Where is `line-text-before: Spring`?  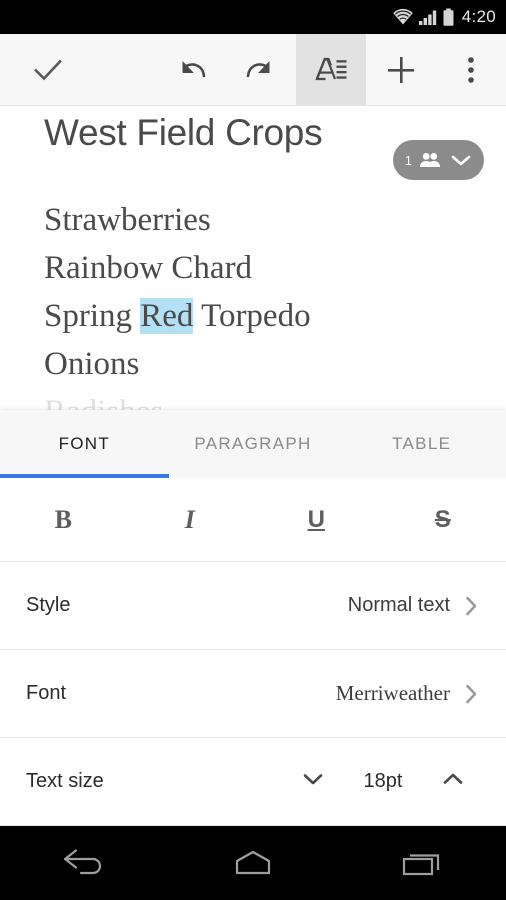 line-text-before: Spring is located at coordinates (92, 316).